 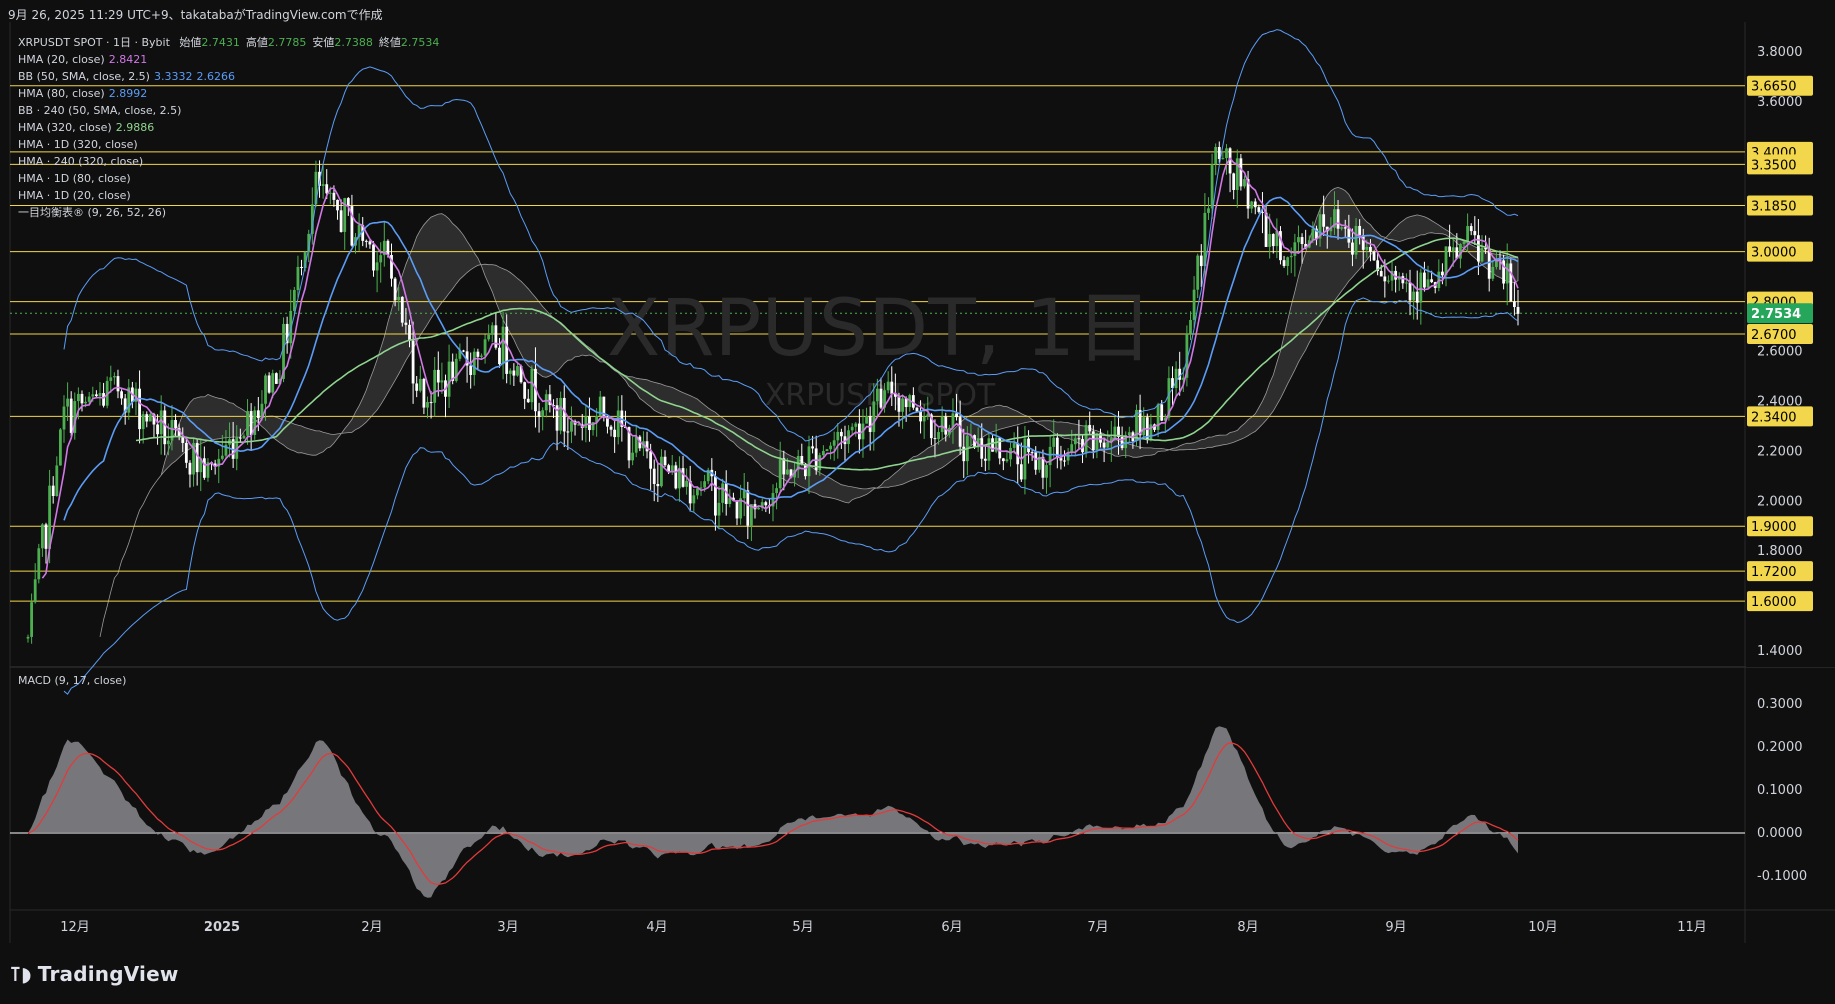 What do you see at coordinates (1780, 102) in the screenshot?
I see `price-tick-label: 3.6000` at bounding box center [1780, 102].